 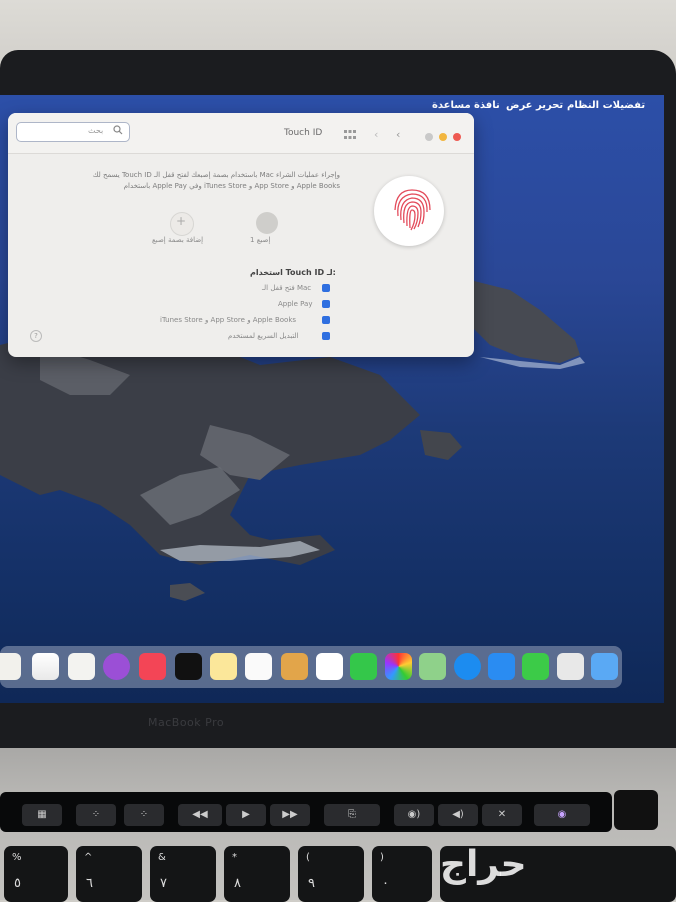 What do you see at coordinates (308, 857) in the screenshot?
I see `key-9-symbol: (` at bounding box center [308, 857].